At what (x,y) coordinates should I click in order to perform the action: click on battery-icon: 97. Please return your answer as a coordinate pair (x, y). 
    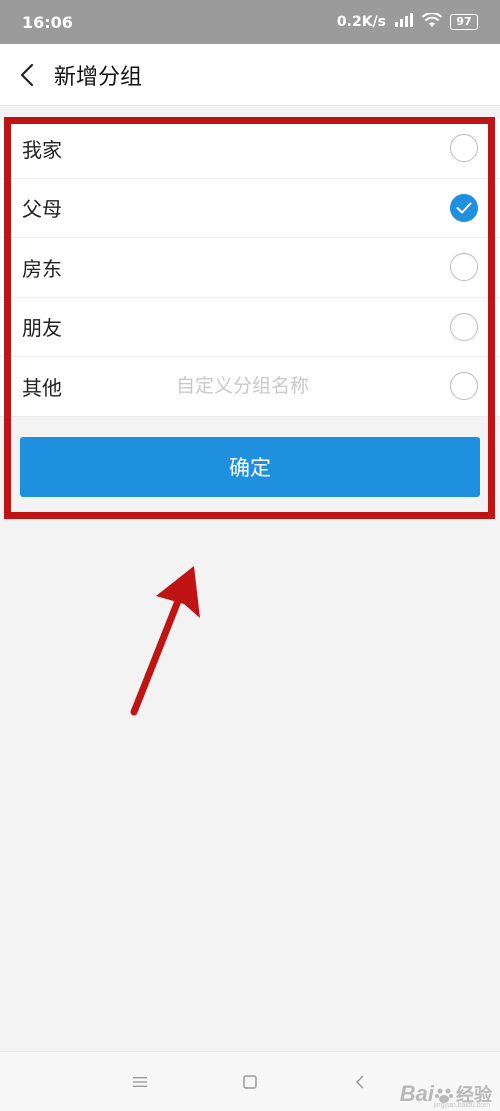
    Looking at the image, I should click on (464, 22).